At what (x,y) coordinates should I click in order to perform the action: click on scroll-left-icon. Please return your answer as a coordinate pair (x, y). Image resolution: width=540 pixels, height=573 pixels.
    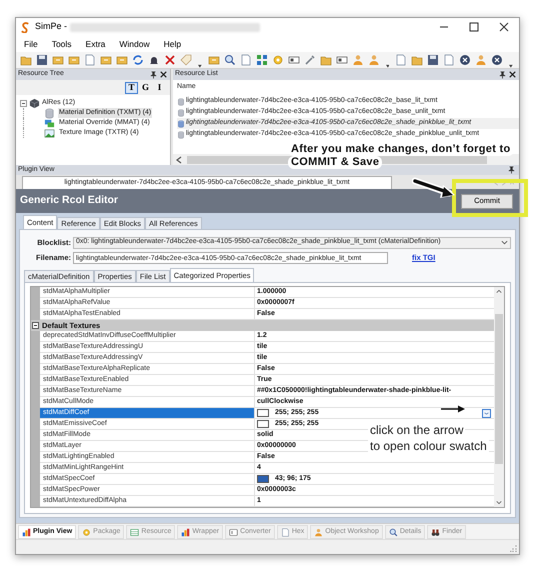
    Looking at the image, I should click on (179, 160).